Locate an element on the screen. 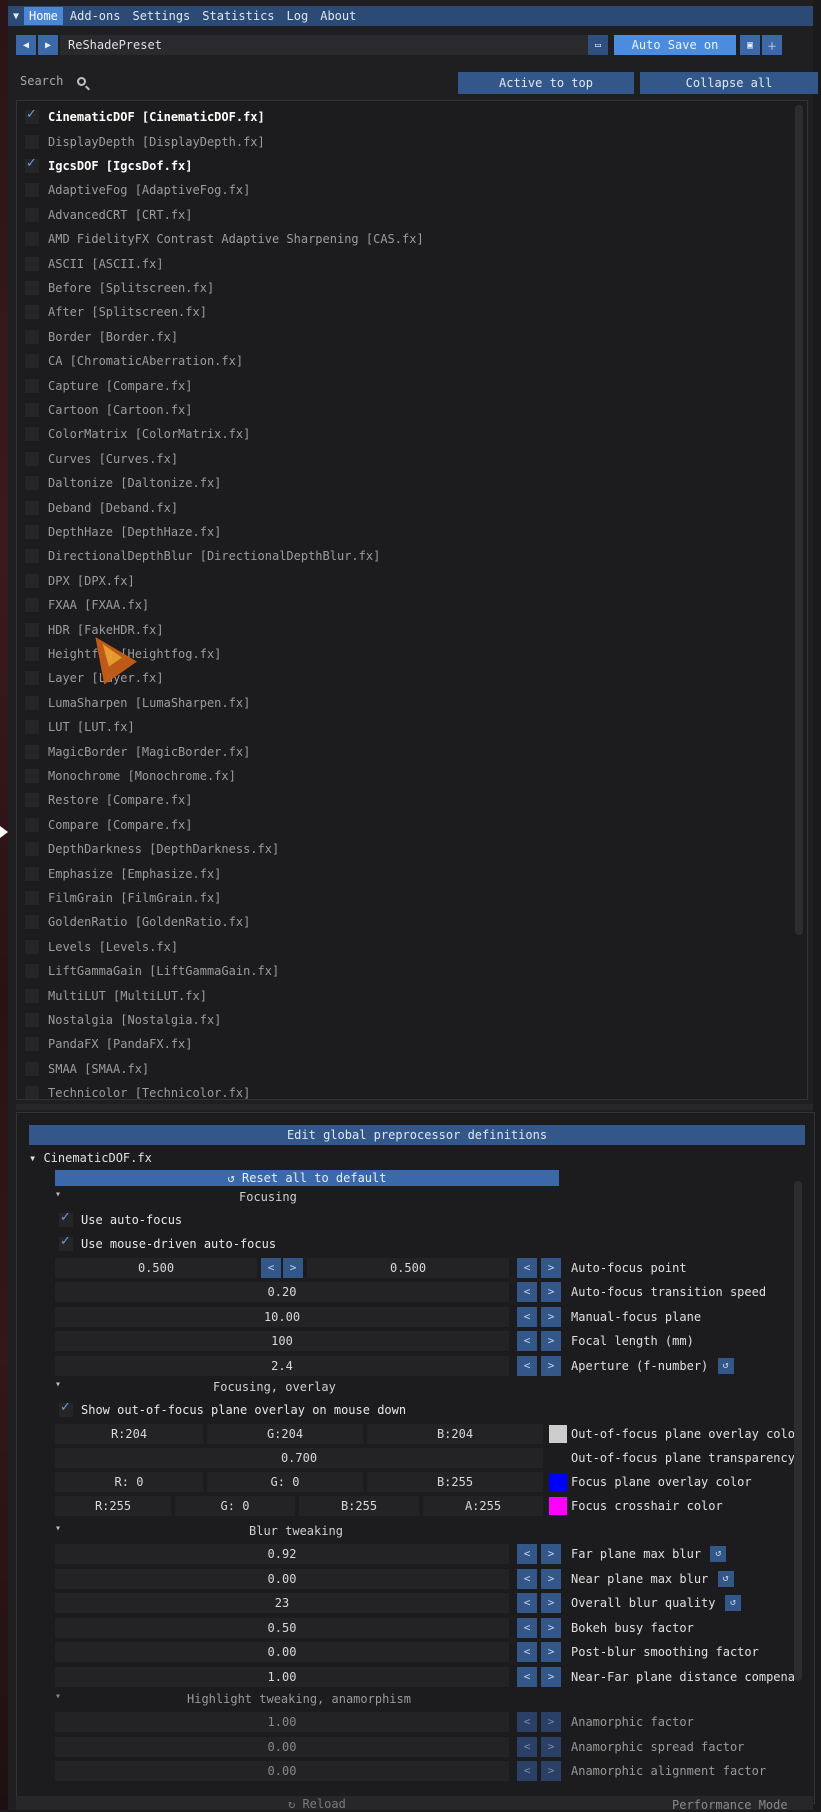  highlight-collapse-icon: ▾ is located at coordinates (58, 1696).